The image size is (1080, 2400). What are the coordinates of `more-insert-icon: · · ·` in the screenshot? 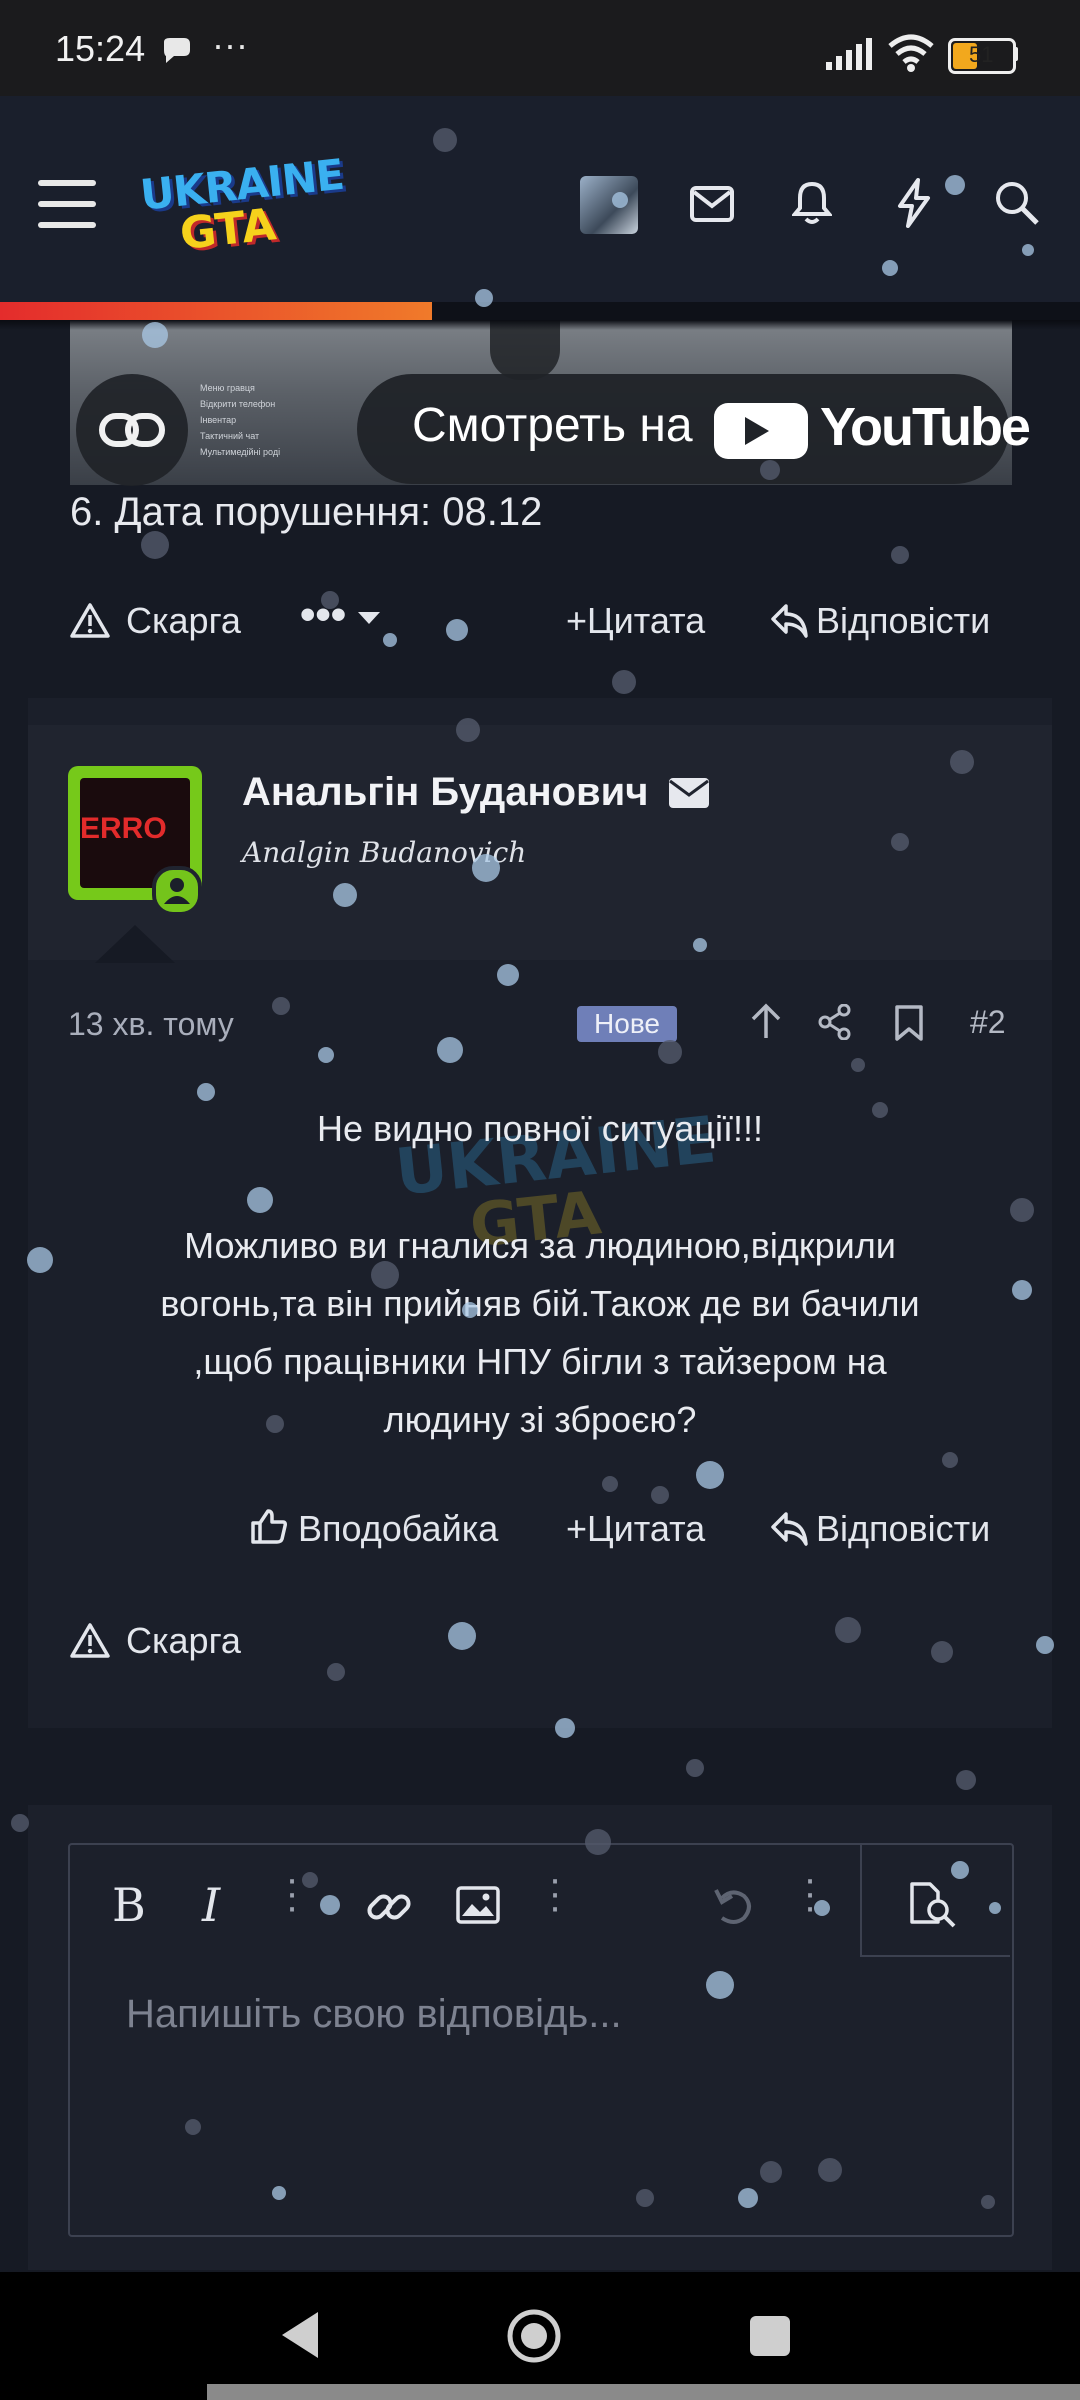 It's located at (555, 1893).